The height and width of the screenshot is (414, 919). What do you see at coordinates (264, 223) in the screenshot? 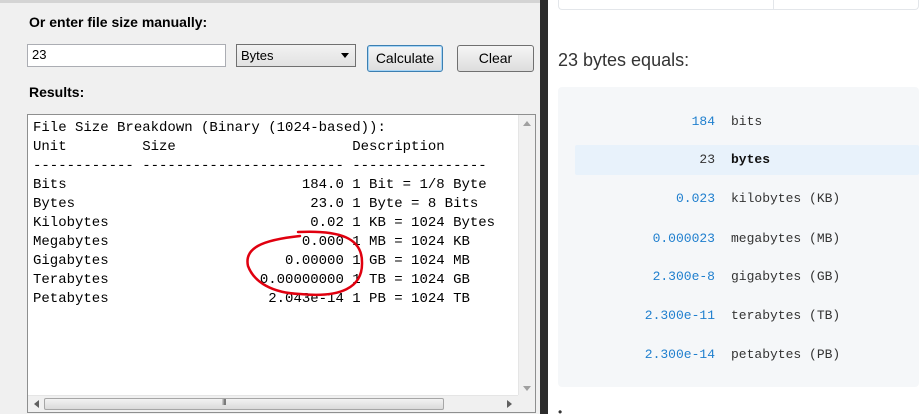
I see `results-line: Kilobytes 0.02 1 KB = 1024 Bytes` at bounding box center [264, 223].